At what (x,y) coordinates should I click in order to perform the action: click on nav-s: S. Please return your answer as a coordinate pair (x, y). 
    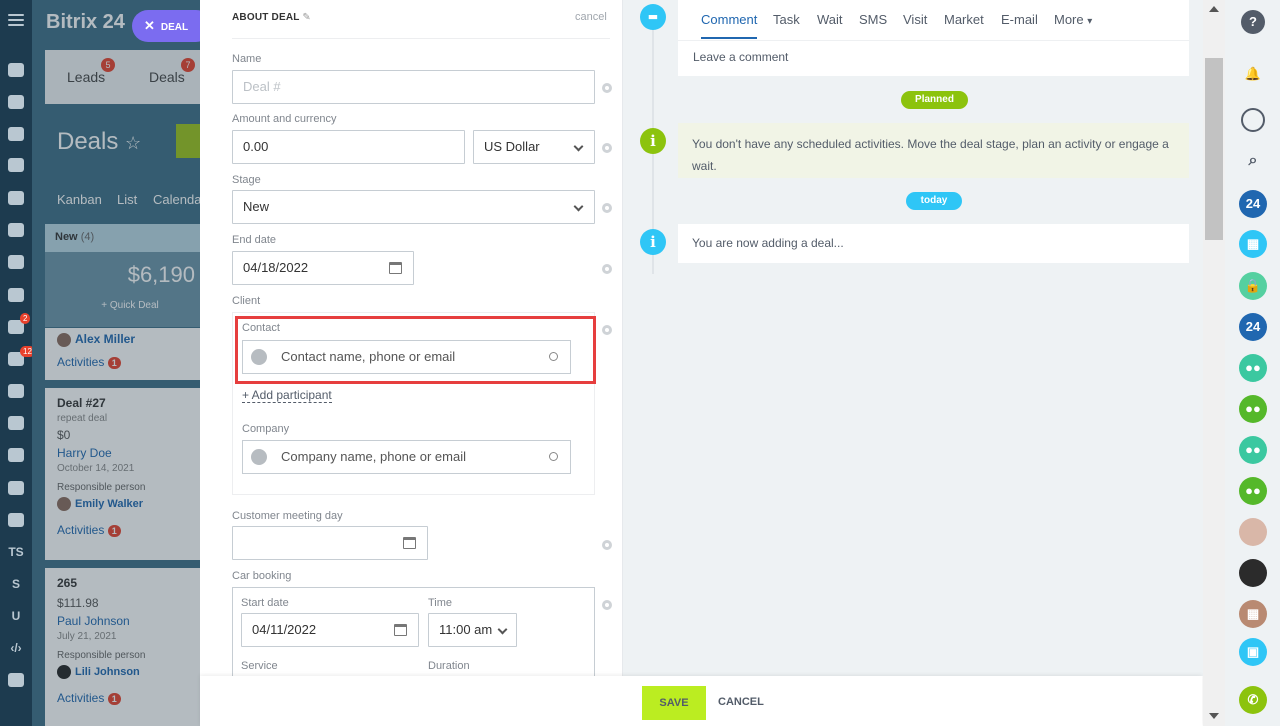
    Looking at the image, I should click on (16, 584).